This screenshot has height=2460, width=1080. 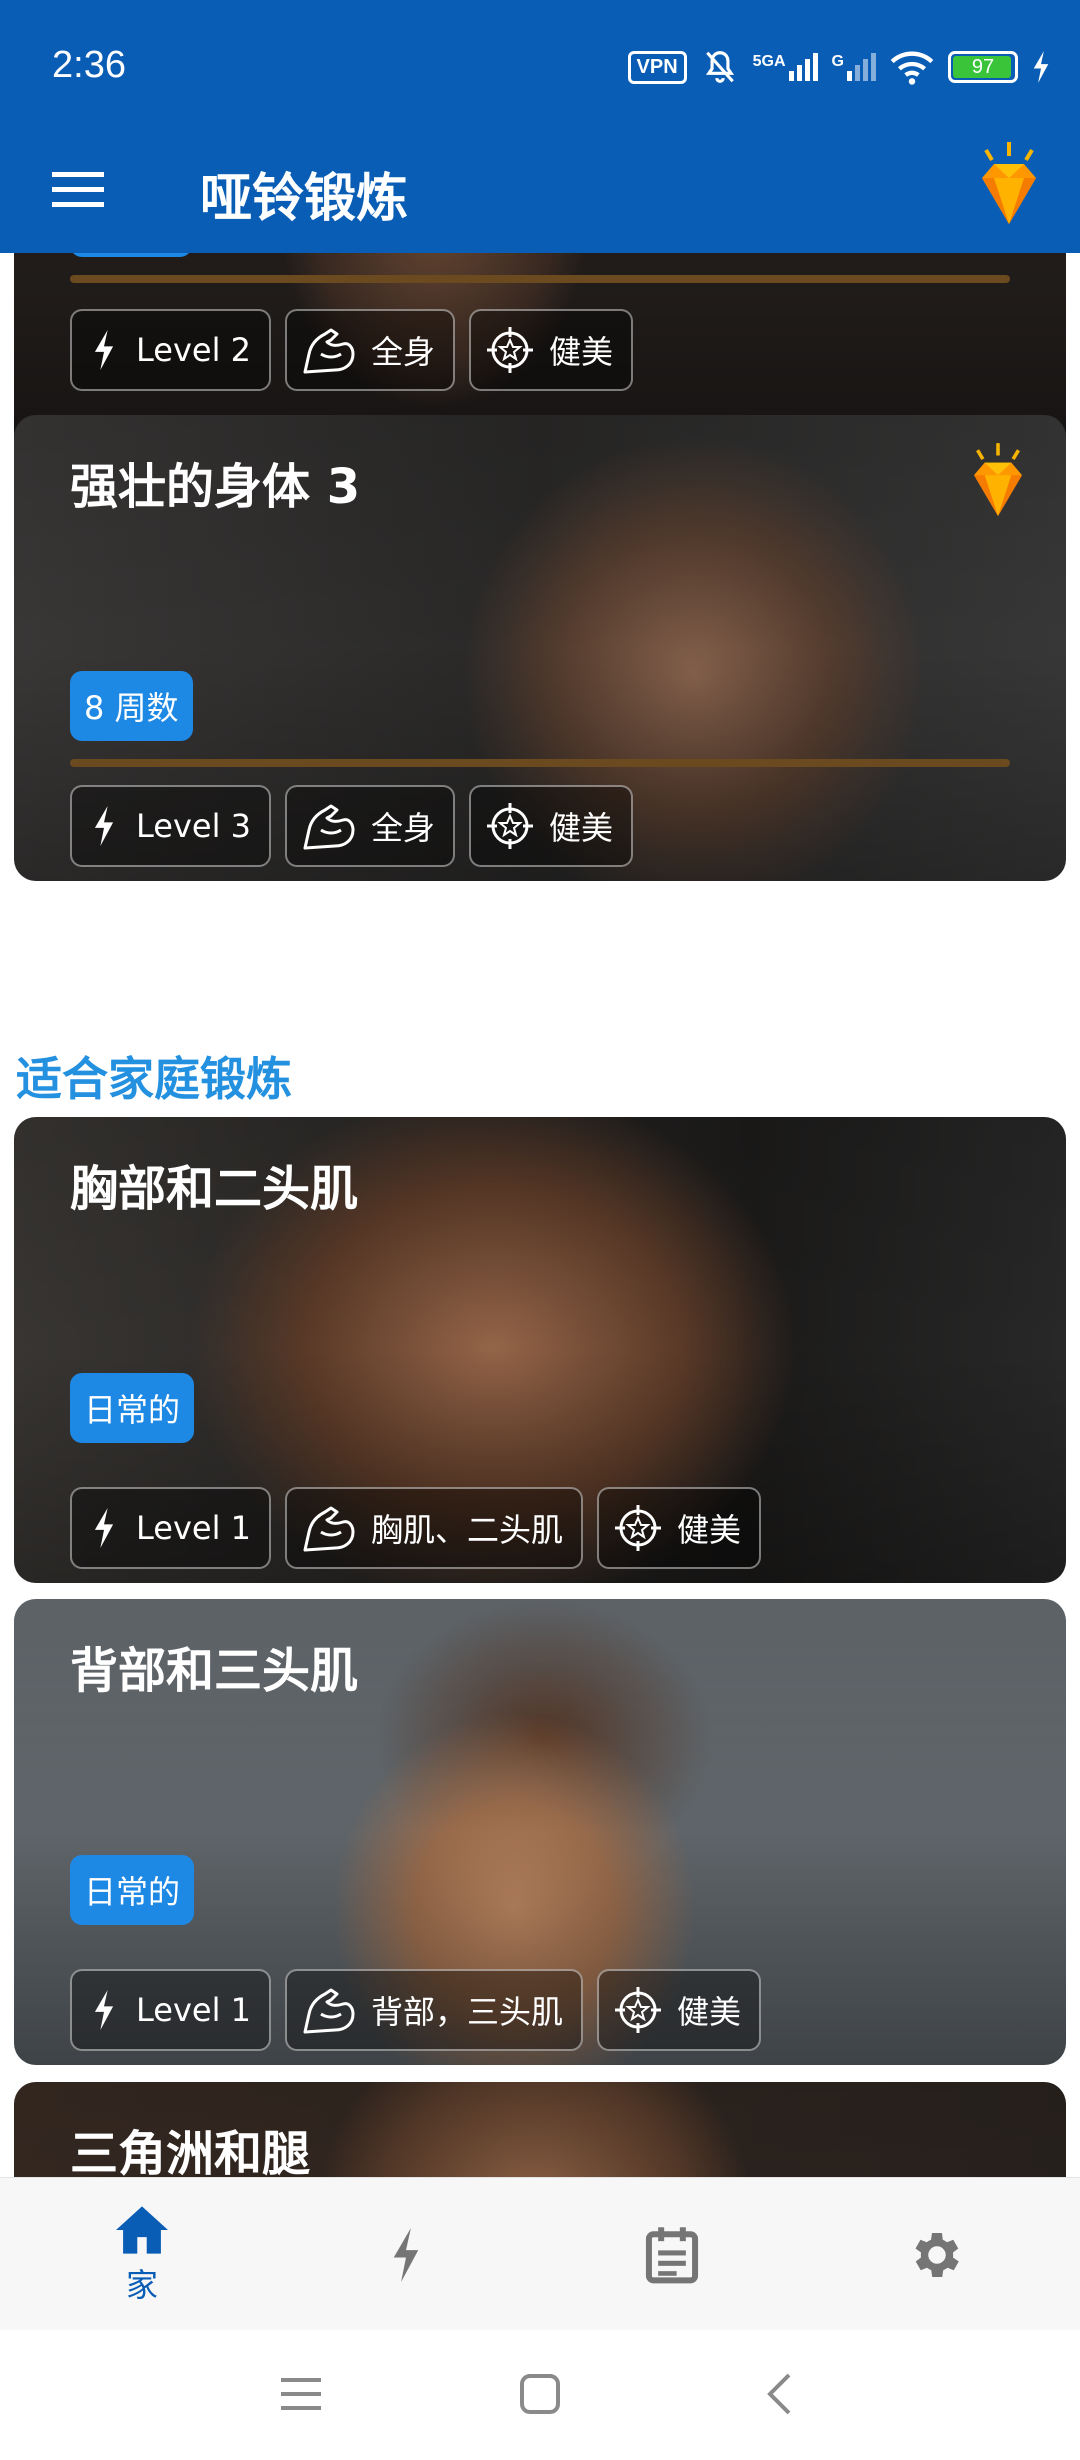 What do you see at coordinates (657, 67) in the screenshot?
I see `vpn-badge: VPN` at bounding box center [657, 67].